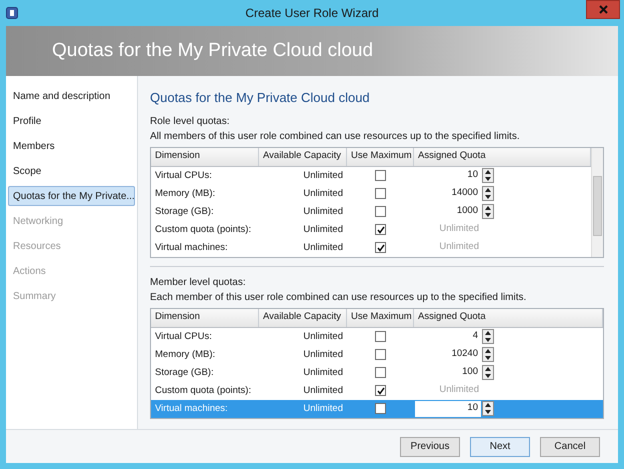 This screenshot has width=624, height=469. What do you see at coordinates (371, 247) in the screenshot?
I see `table-row: Virtual machines: Unlimited Unlimited` at bounding box center [371, 247].